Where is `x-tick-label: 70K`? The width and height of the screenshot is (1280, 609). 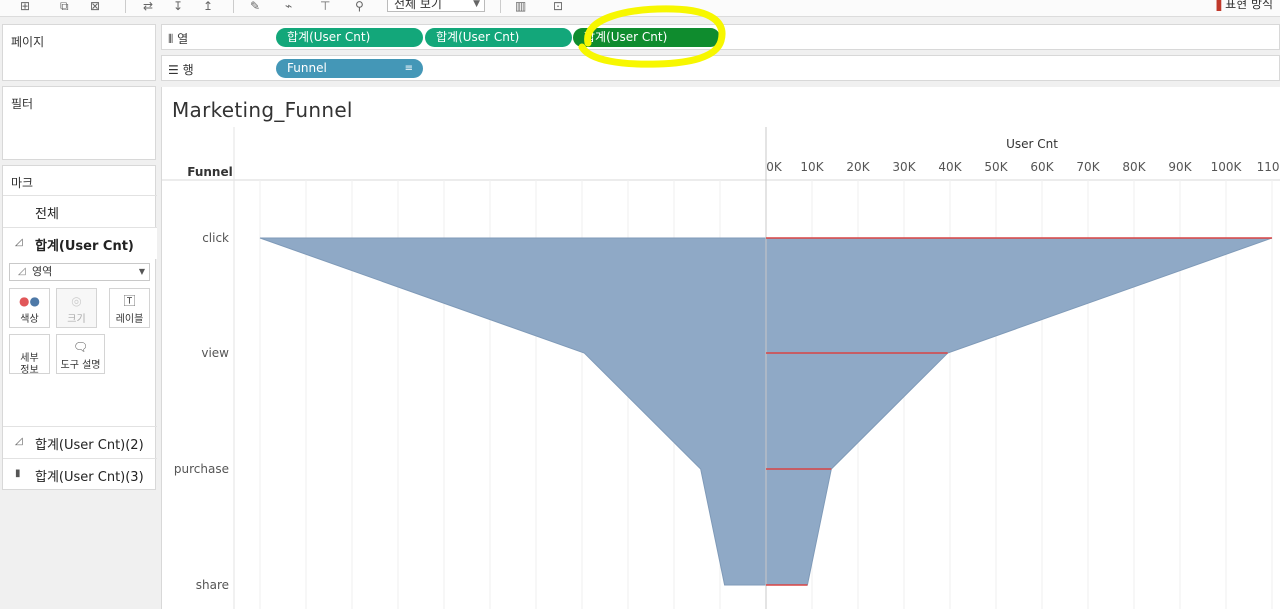
x-tick-label: 70K is located at coordinates (1088, 167).